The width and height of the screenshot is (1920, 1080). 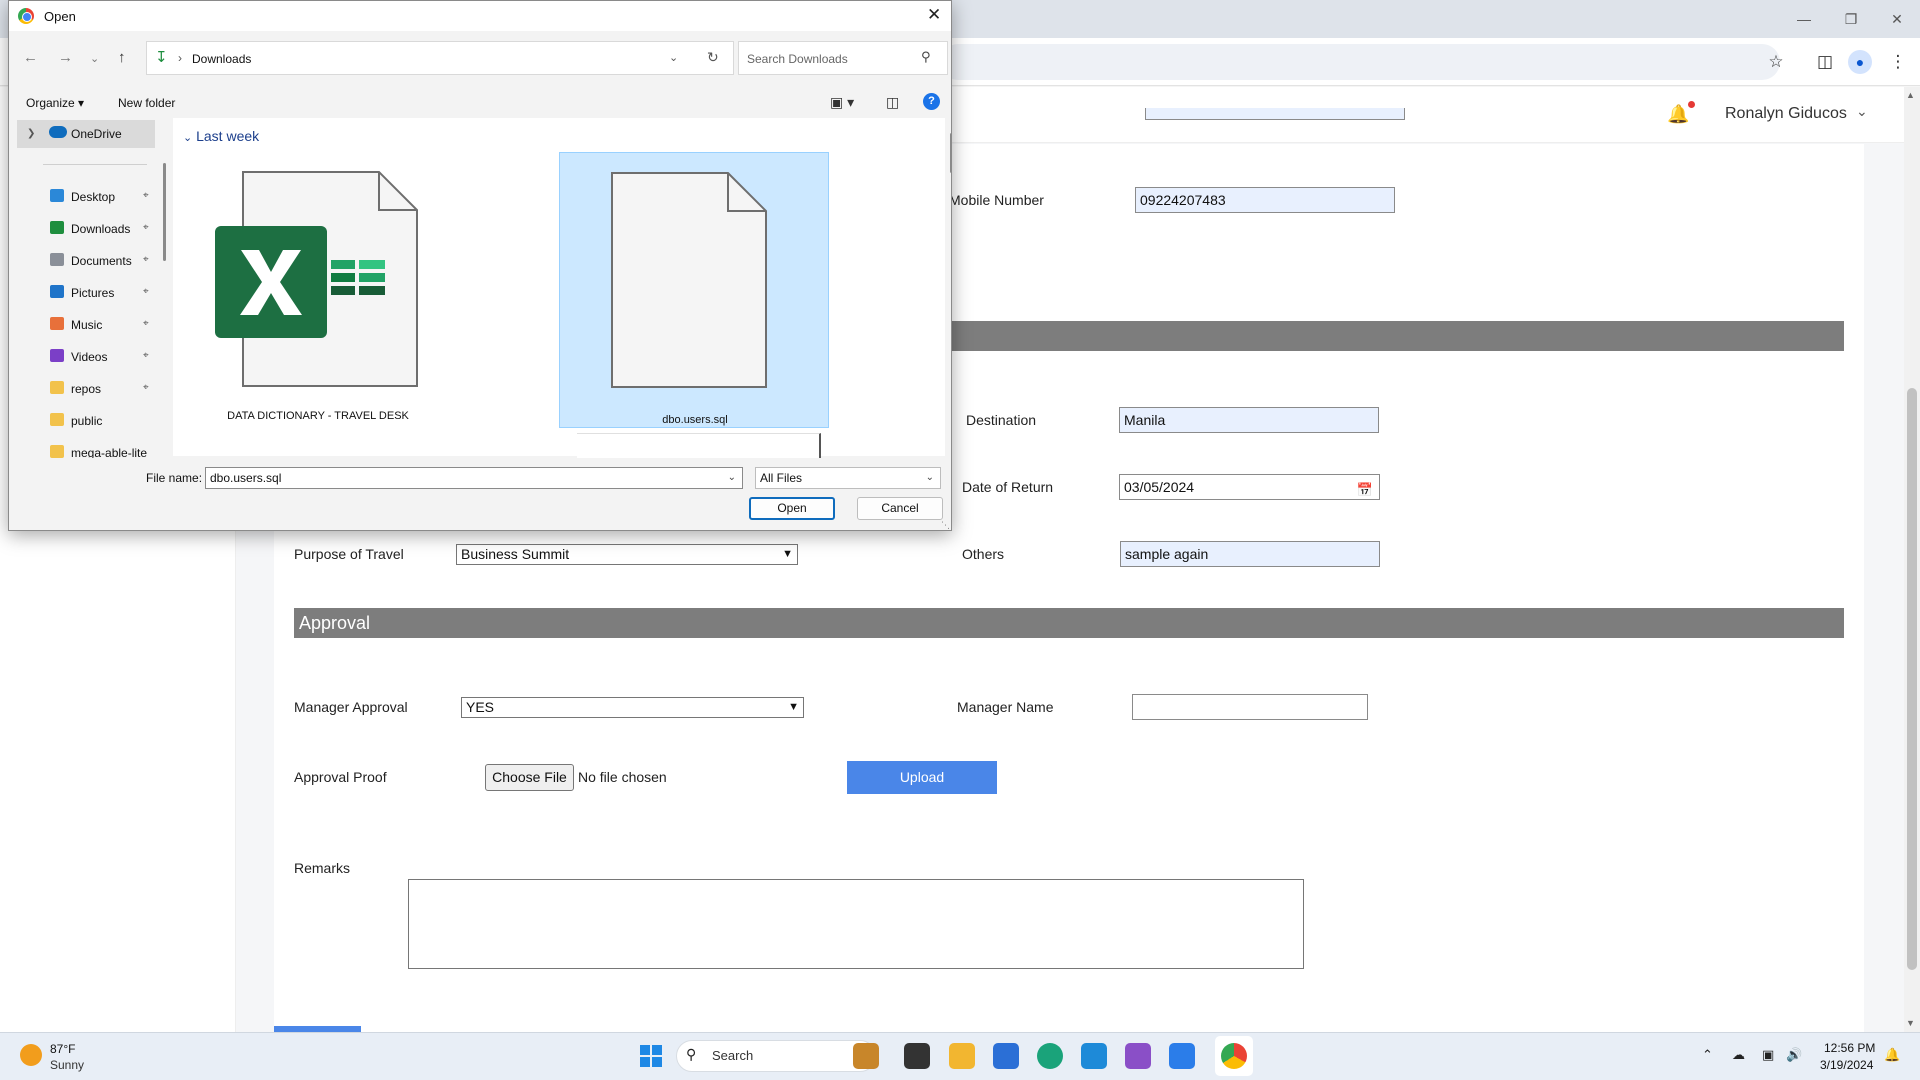 I want to click on restore-icon: ❐, so click(x=1851, y=19).